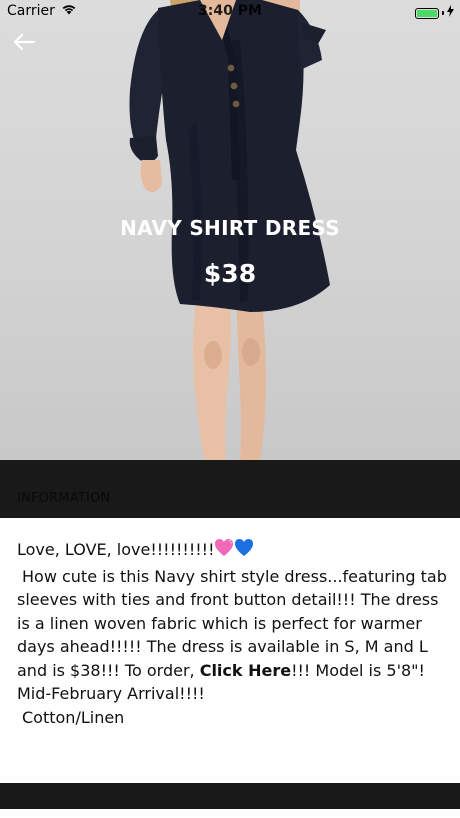 The image size is (460, 818). I want to click on description-love-text: Love, LOVE, love!!!!!!!!!!, so click(116, 549).